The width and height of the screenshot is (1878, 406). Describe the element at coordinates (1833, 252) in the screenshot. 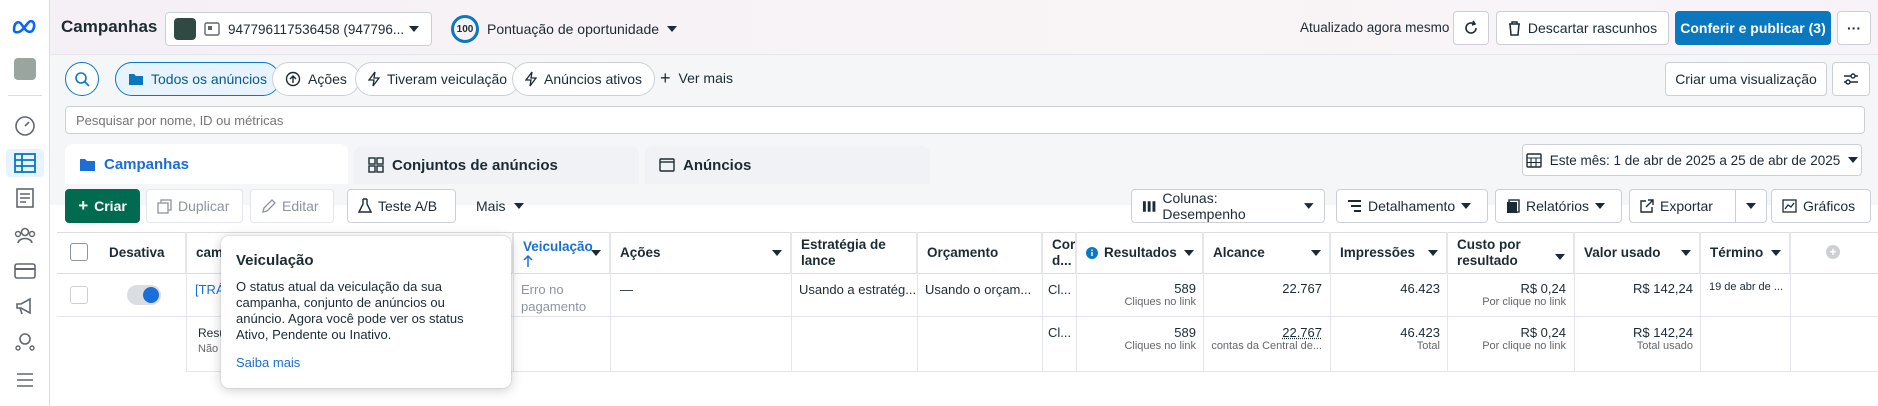

I see `add-column-plus-icon: +` at that location.